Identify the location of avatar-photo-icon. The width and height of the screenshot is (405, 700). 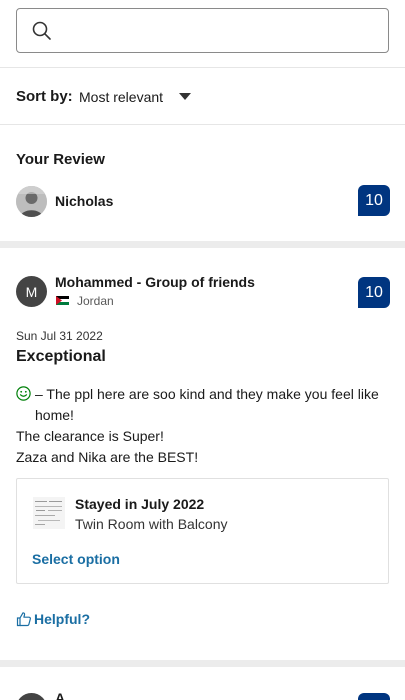
(31, 201).